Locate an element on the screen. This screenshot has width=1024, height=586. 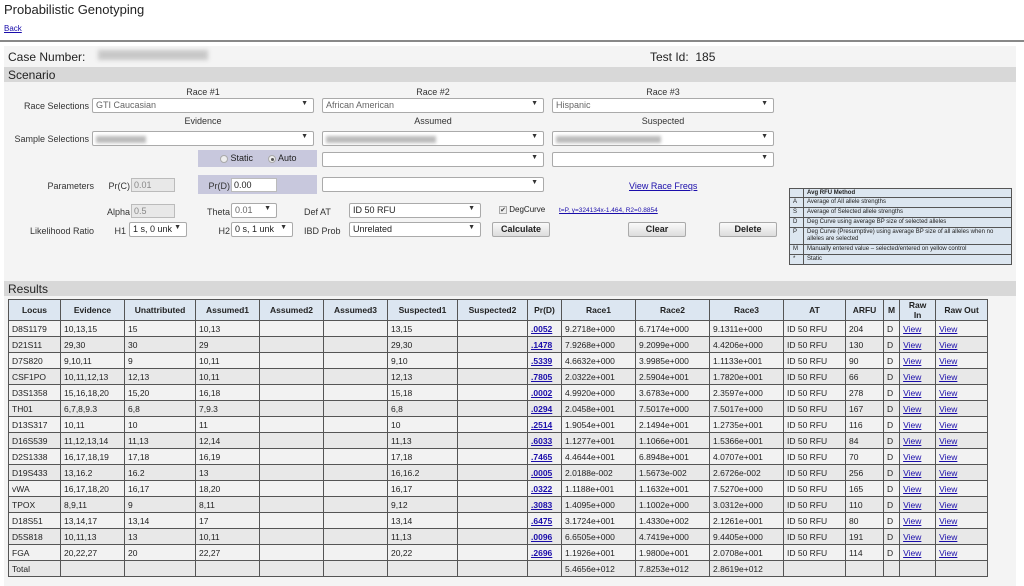
degcurve-option: ✔ DegCurve is located at coordinates (522, 209).